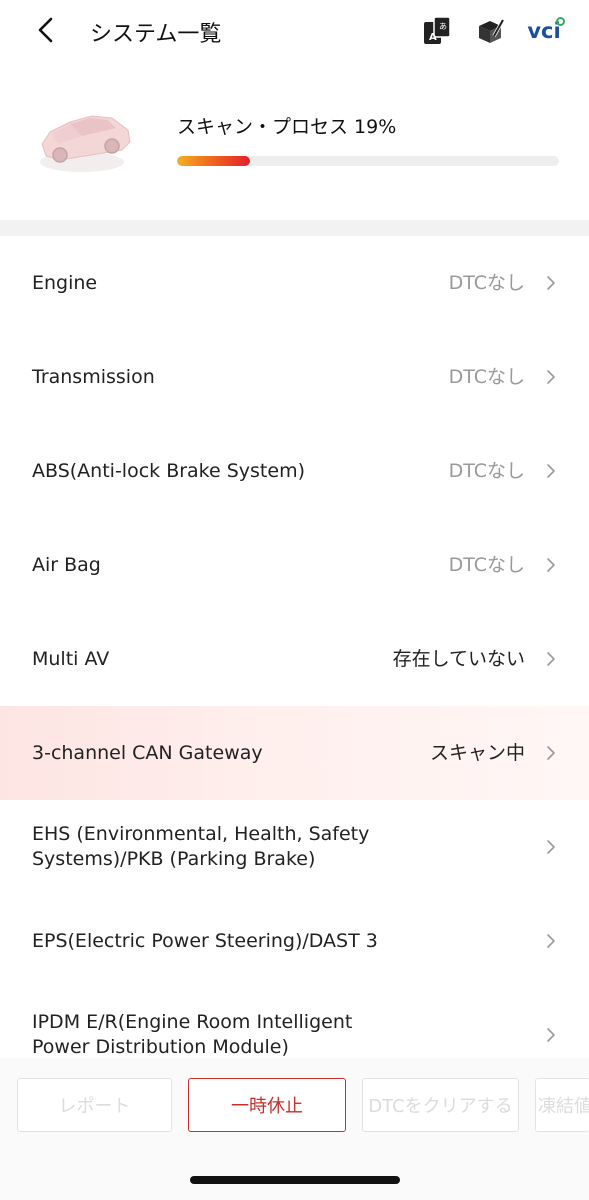 Image resolution: width=589 pixels, height=1200 pixels. Describe the element at coordinates (458, 659) in the screenshot. I see `system-status: 存在していない` at that location.